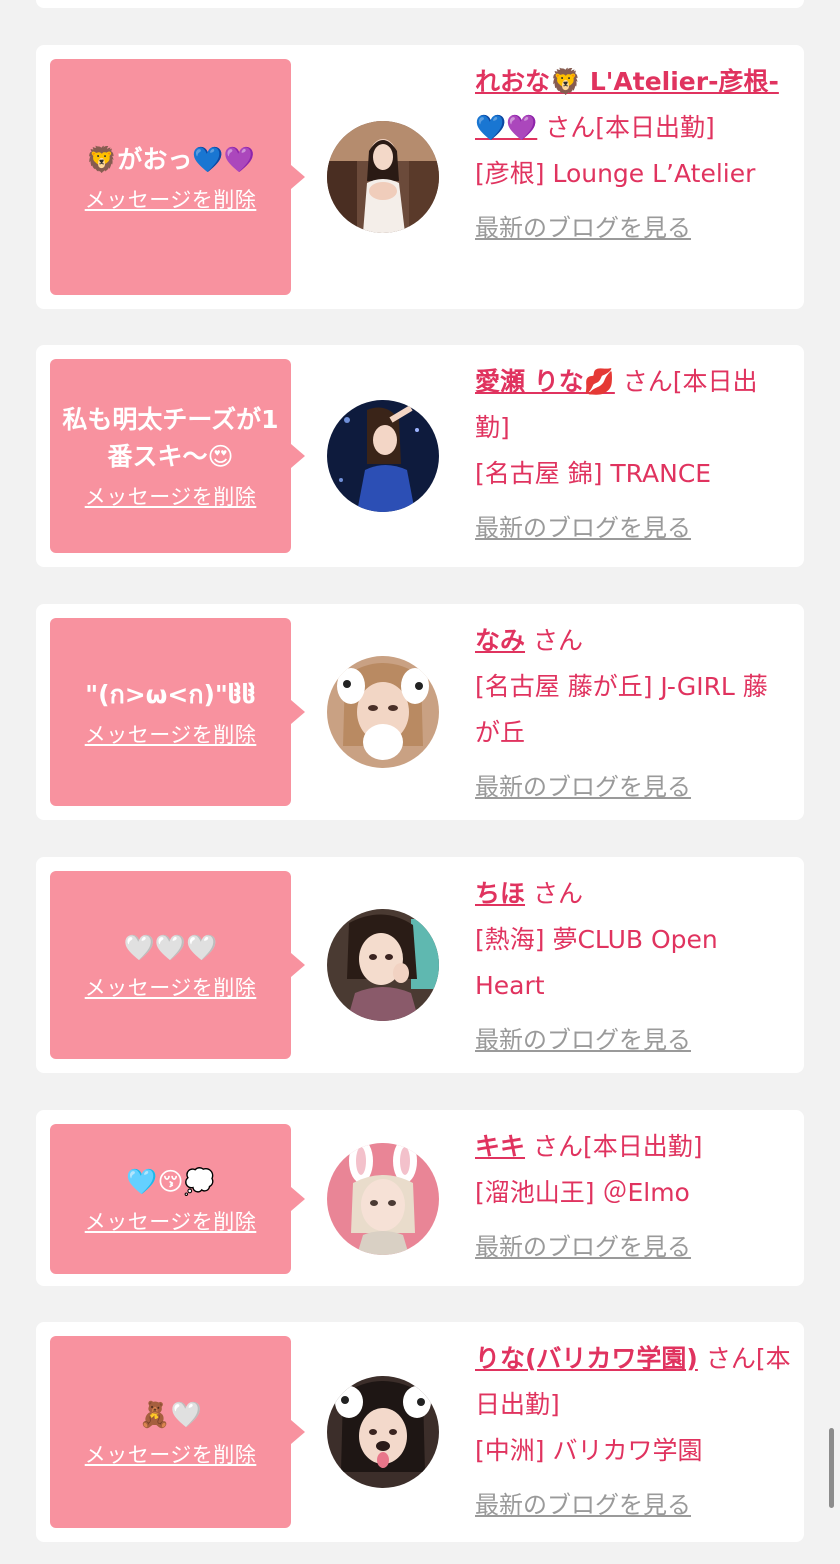 This screenshot has height=1564, width=840. I want to click on cast-name-link: りな(バリカワ学園), so click(586, 1358).